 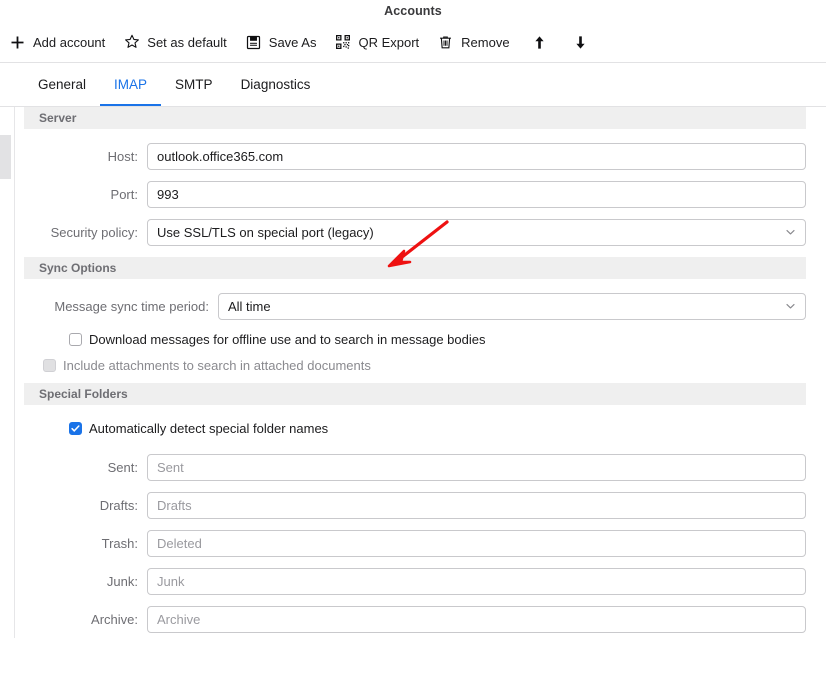 I want to click on qr-code-icon, so click(x=342, y=42).